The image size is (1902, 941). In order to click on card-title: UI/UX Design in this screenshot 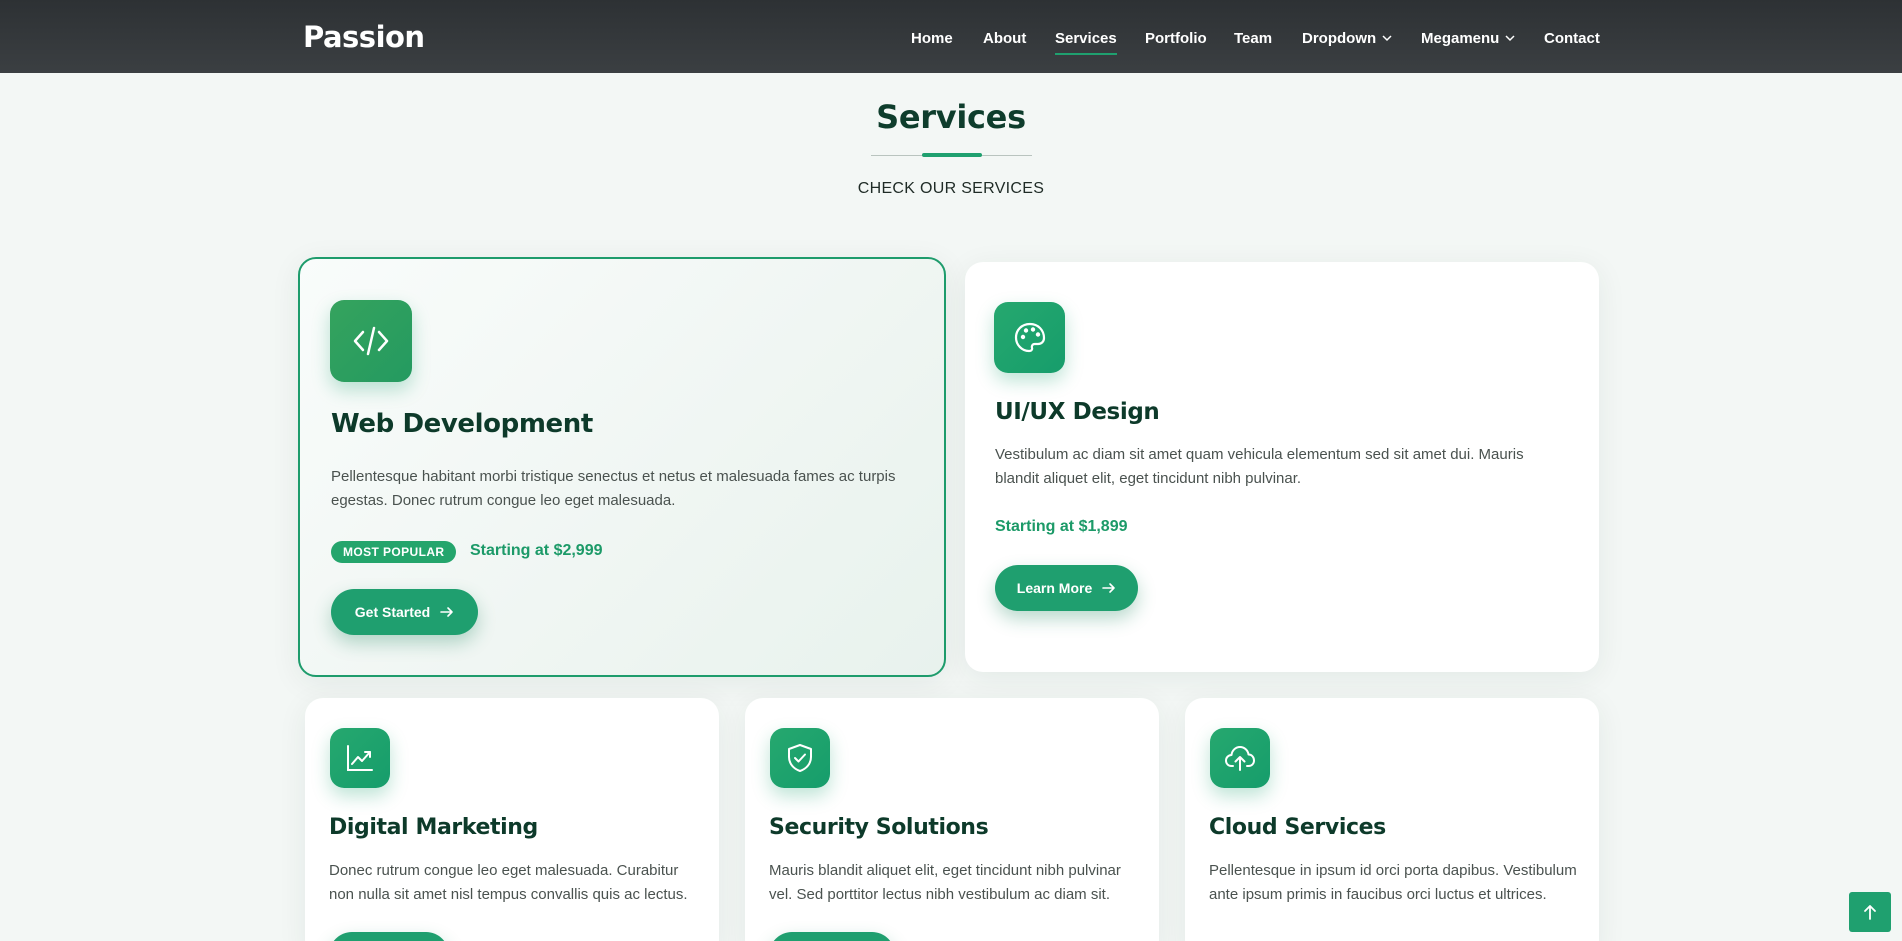, I will do `click(1077, 412)`.